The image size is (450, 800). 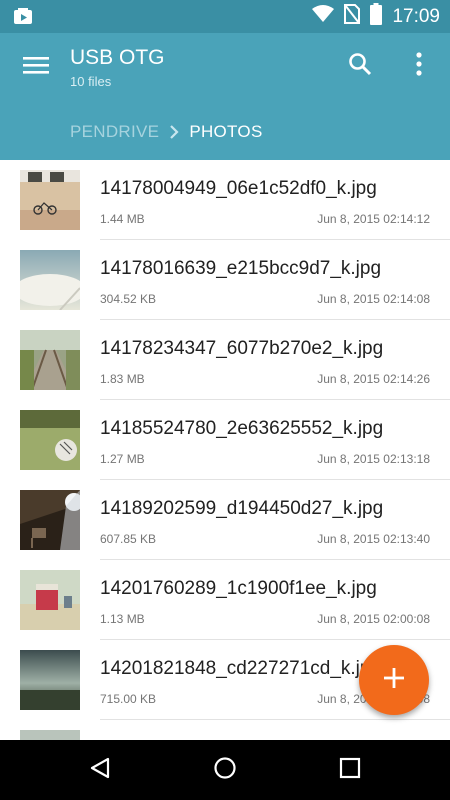 I want to click on file-name: 14178016639_e215bcc9d7_k.jpg, so click(x=241, y=268).